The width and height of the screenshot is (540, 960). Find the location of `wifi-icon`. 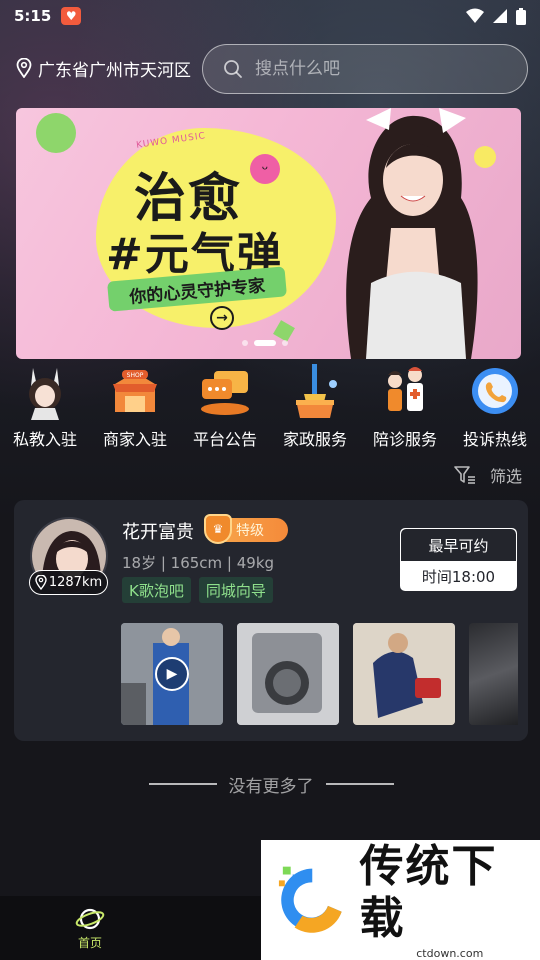

wifi-icon is located at coordinates (475, 15).